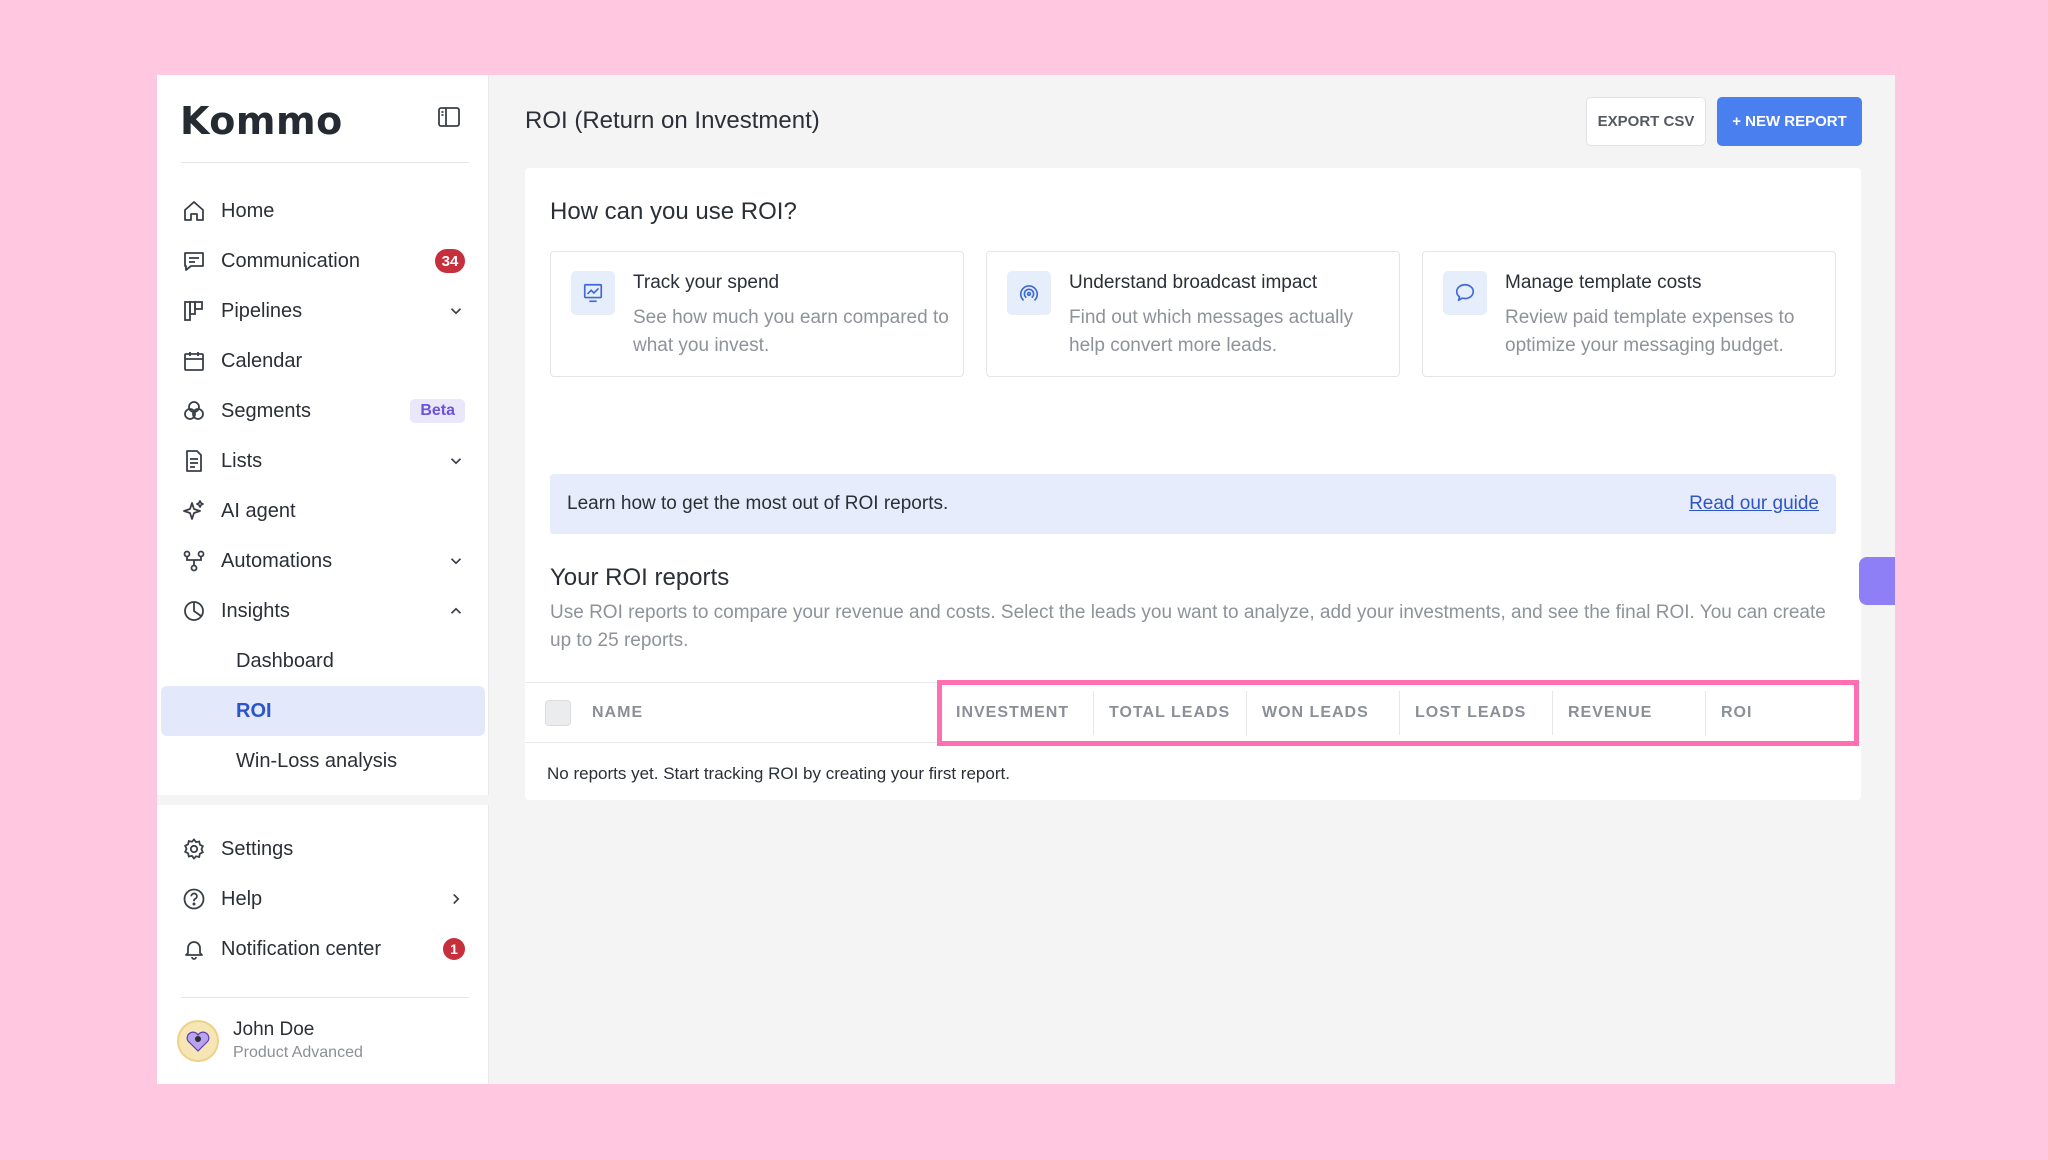 This screenshot has height=1160, width=2048. I want to click on side-widget-tab, so click(1877, 581).